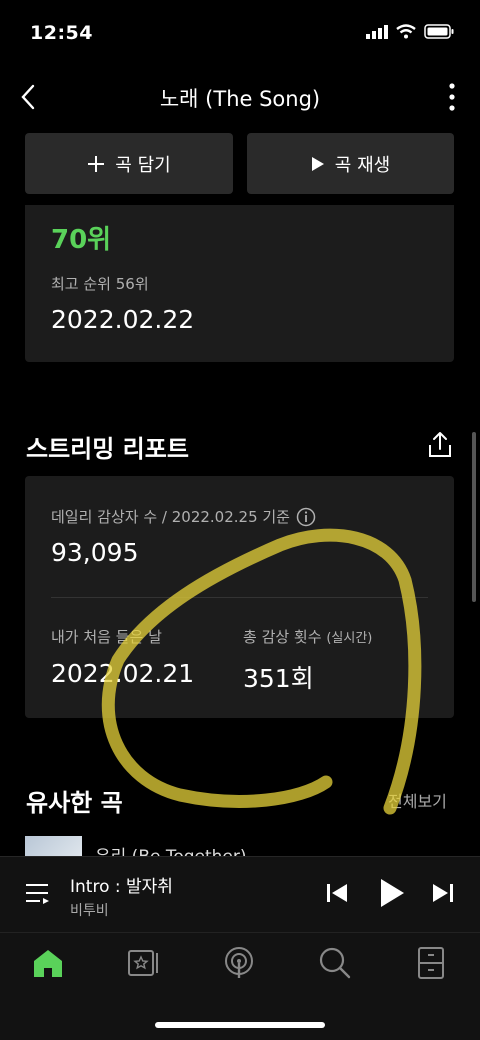 This screenshot has width=480, height=1040. What do you see at coordinates (38, 894) in the screenshot?
I see `playlist-icon` at bounding box center [38, 894].